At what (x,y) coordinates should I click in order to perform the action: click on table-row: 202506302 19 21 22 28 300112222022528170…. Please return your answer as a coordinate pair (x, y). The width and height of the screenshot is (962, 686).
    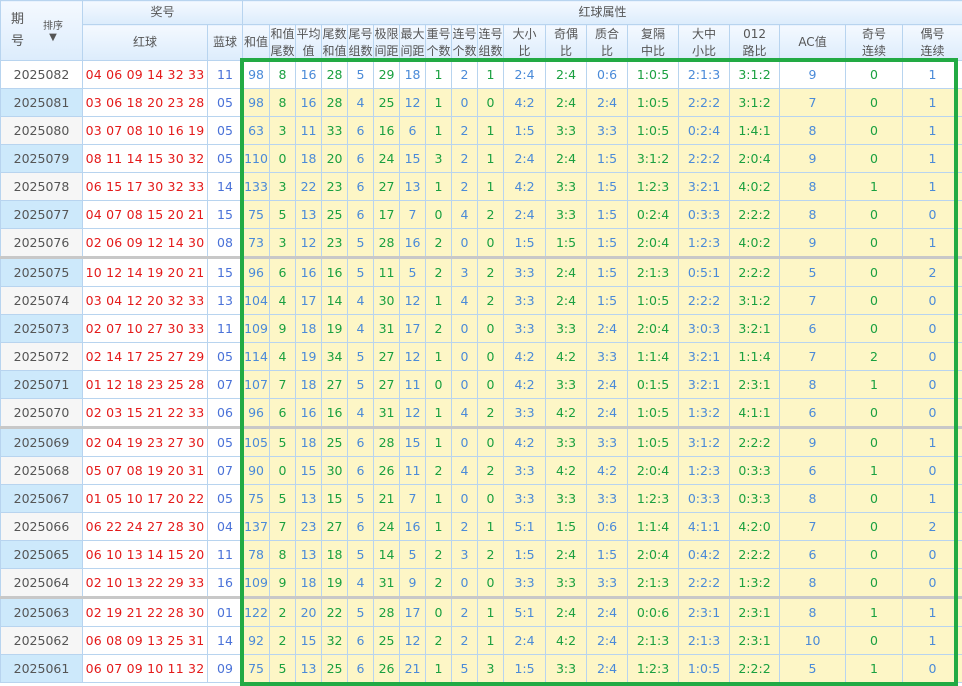
    Looking at the image, I should click on (481, 612).